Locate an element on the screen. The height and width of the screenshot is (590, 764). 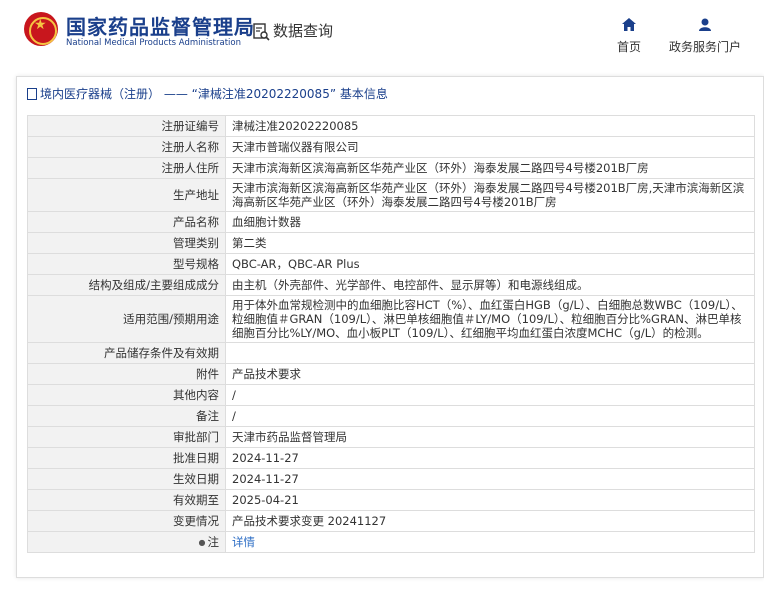
table-row: 附件 产品技术要求 is located at coordinates (391, 374).